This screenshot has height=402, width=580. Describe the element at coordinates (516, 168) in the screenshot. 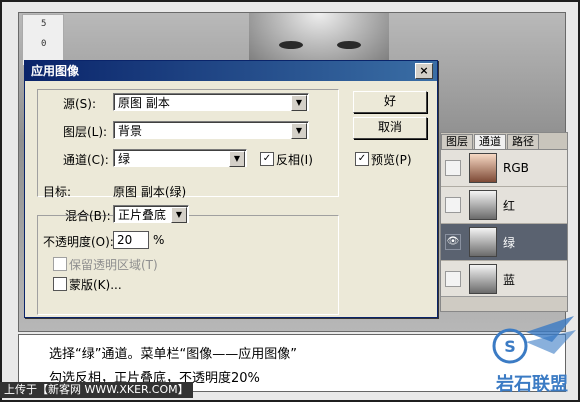

I see `channel-label: RGB` at that location.